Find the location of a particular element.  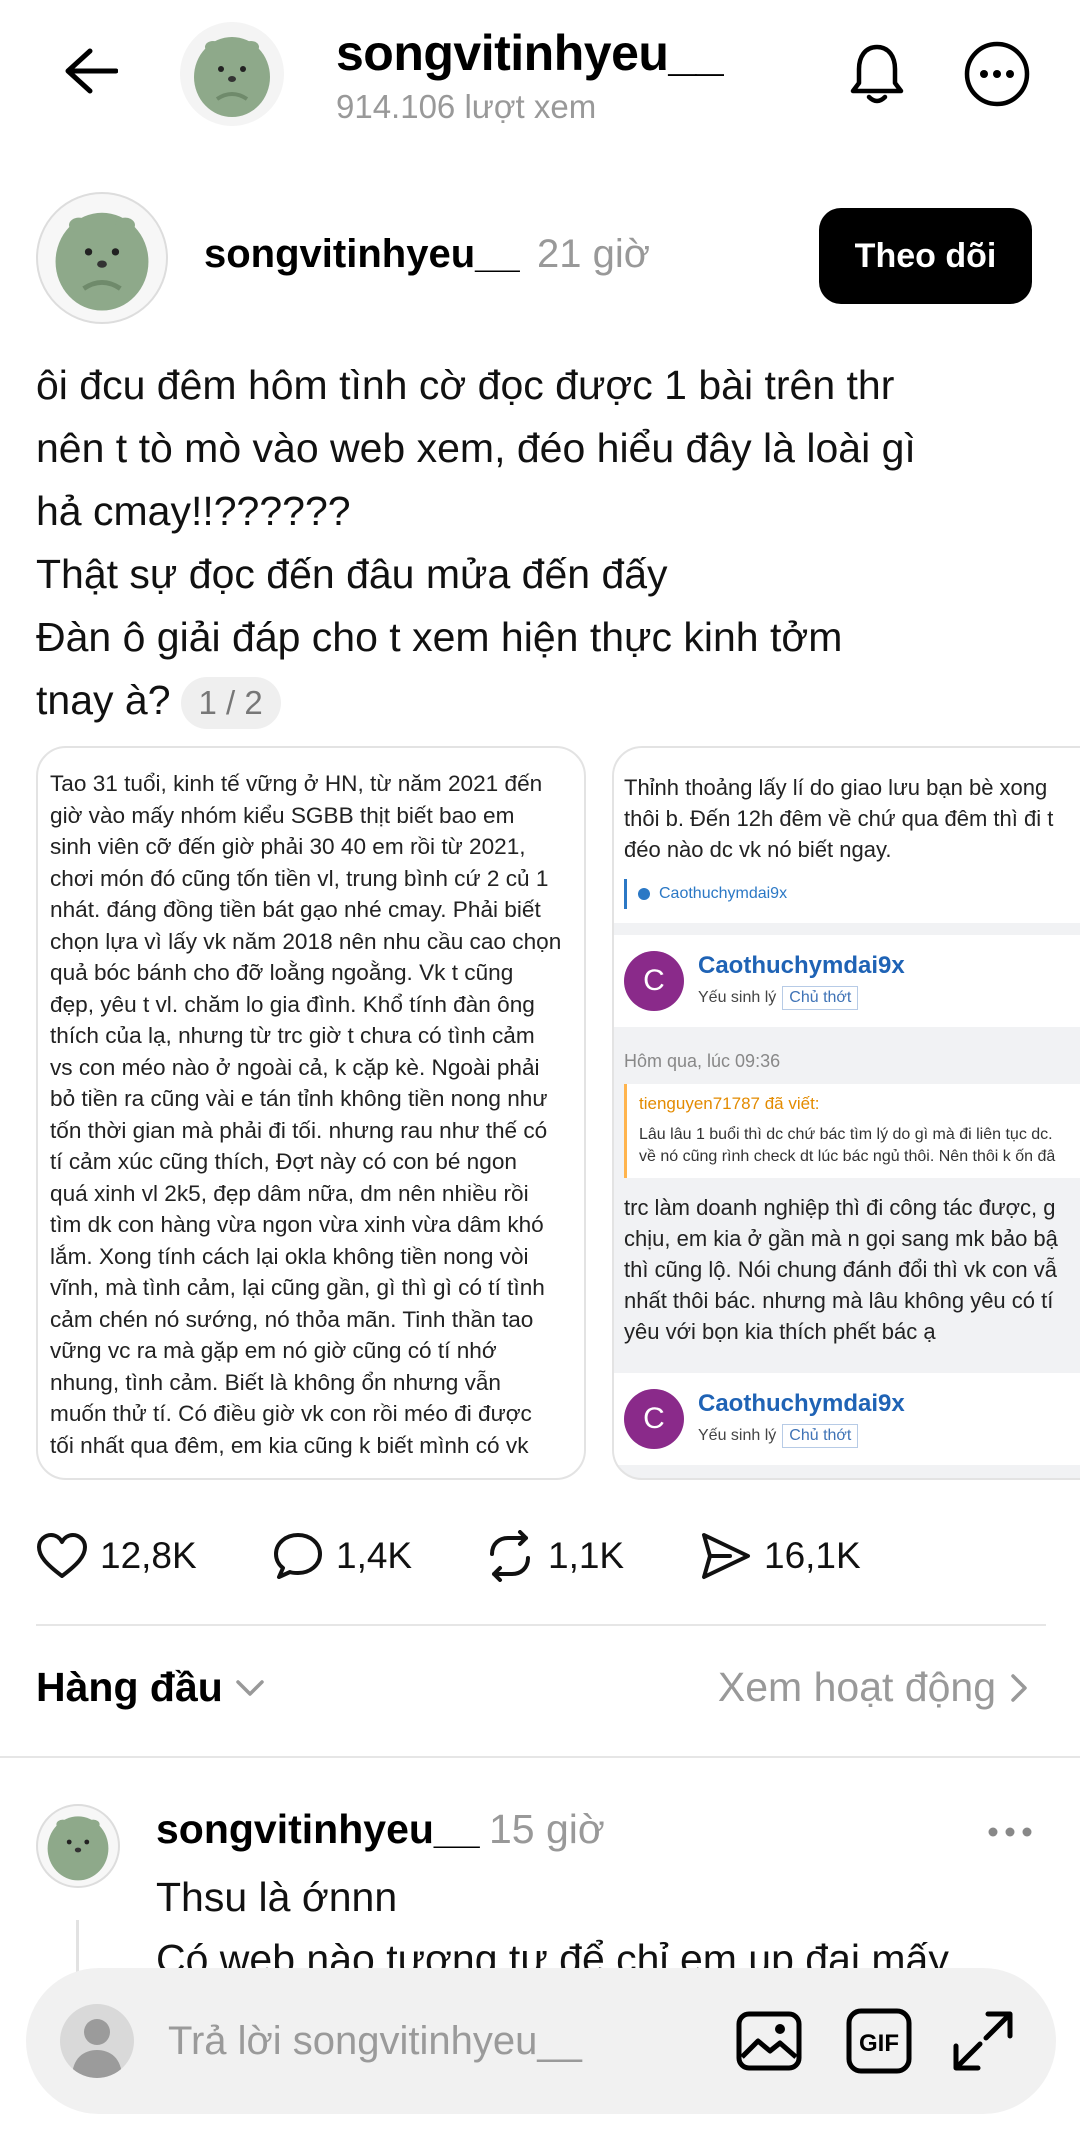

chevron-right-icon is located at coordinates (1019, 1687).